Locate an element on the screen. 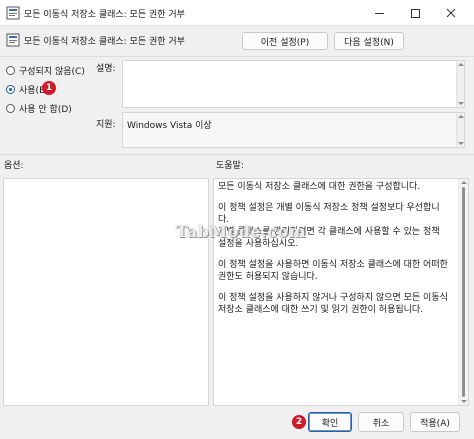  maximize-button is located at coordinates (415, 13).